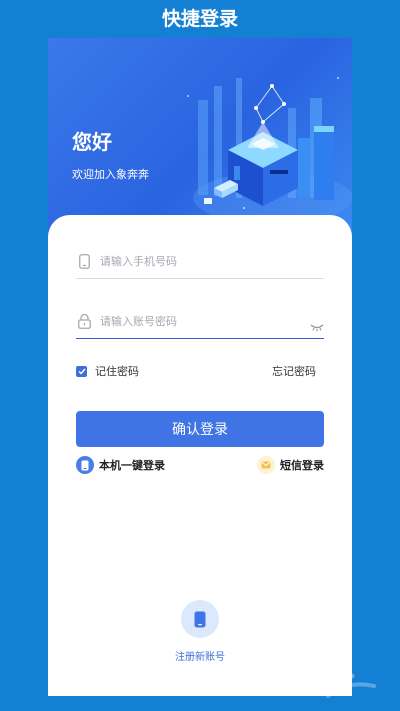 This screenshot has width=400, height=711. Describe the element at coordinates (200, 655) in the screenshot. I see `register-label: 注册新账号` at that location.